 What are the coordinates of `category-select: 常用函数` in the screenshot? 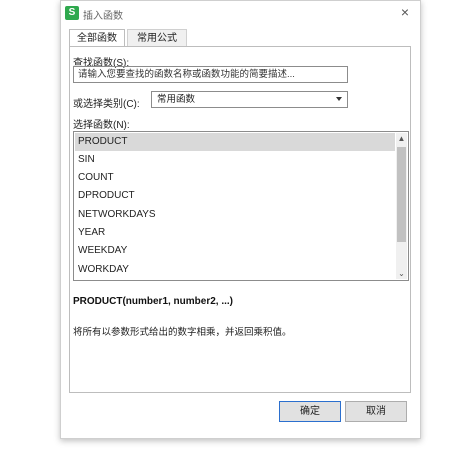 It's located at (249, 99).